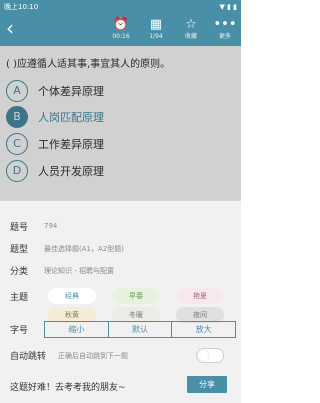 The image size is (320, 403). I want to click on type-label: 题型, so click(19, 250).